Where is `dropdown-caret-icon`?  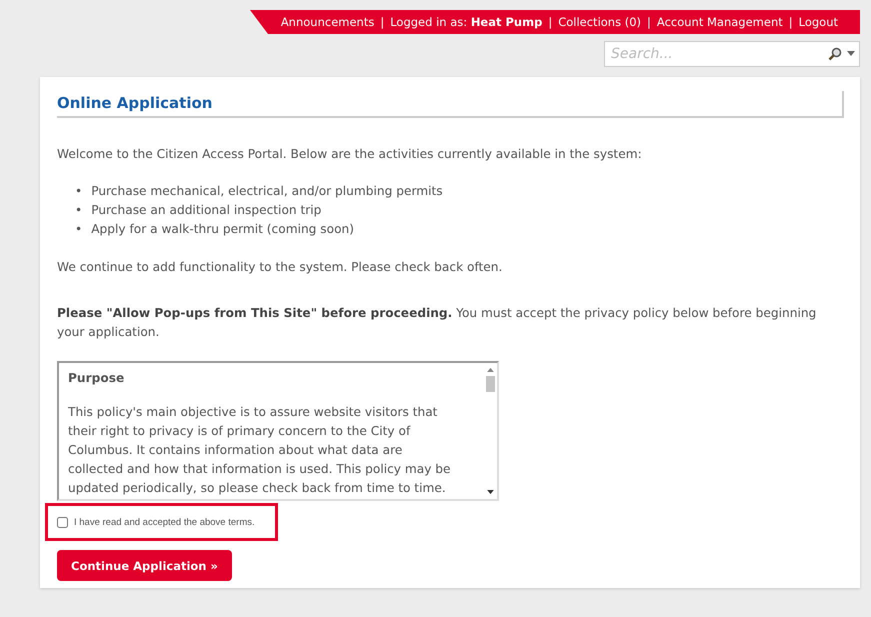 dropdown-caret-icon is located at coordinates (851, 54).